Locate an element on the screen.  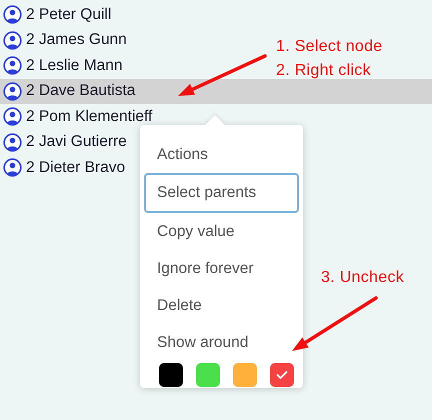
node-label: 2 James Gunn is located at coordinates (76, 40).